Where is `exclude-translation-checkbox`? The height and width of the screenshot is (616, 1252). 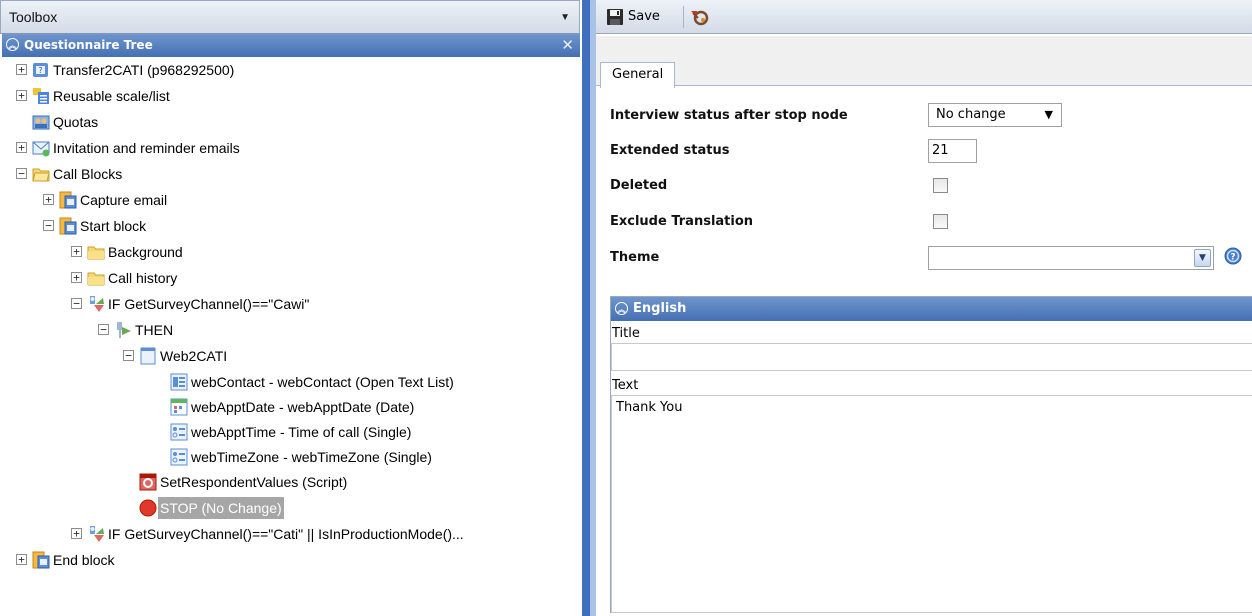 exclude-translation-checkbox is located at coordinates (940, 221).